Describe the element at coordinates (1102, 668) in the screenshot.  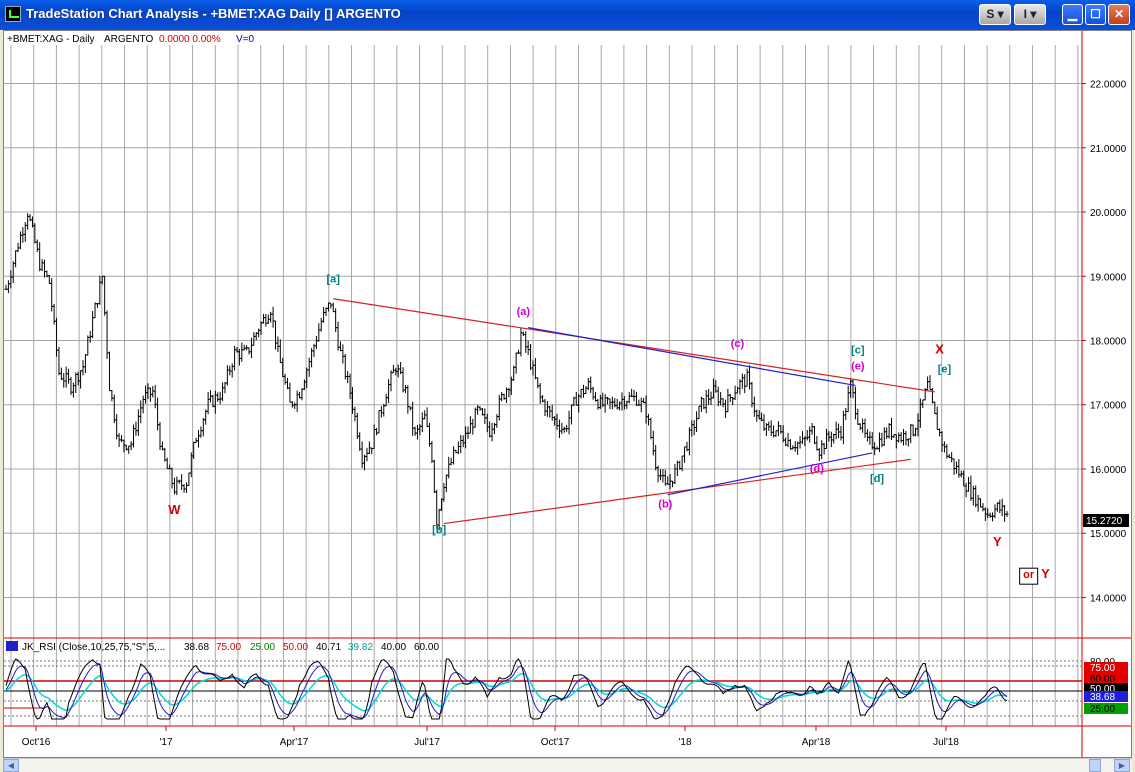
I see `rsi-axis-label: 75.00` at that location.